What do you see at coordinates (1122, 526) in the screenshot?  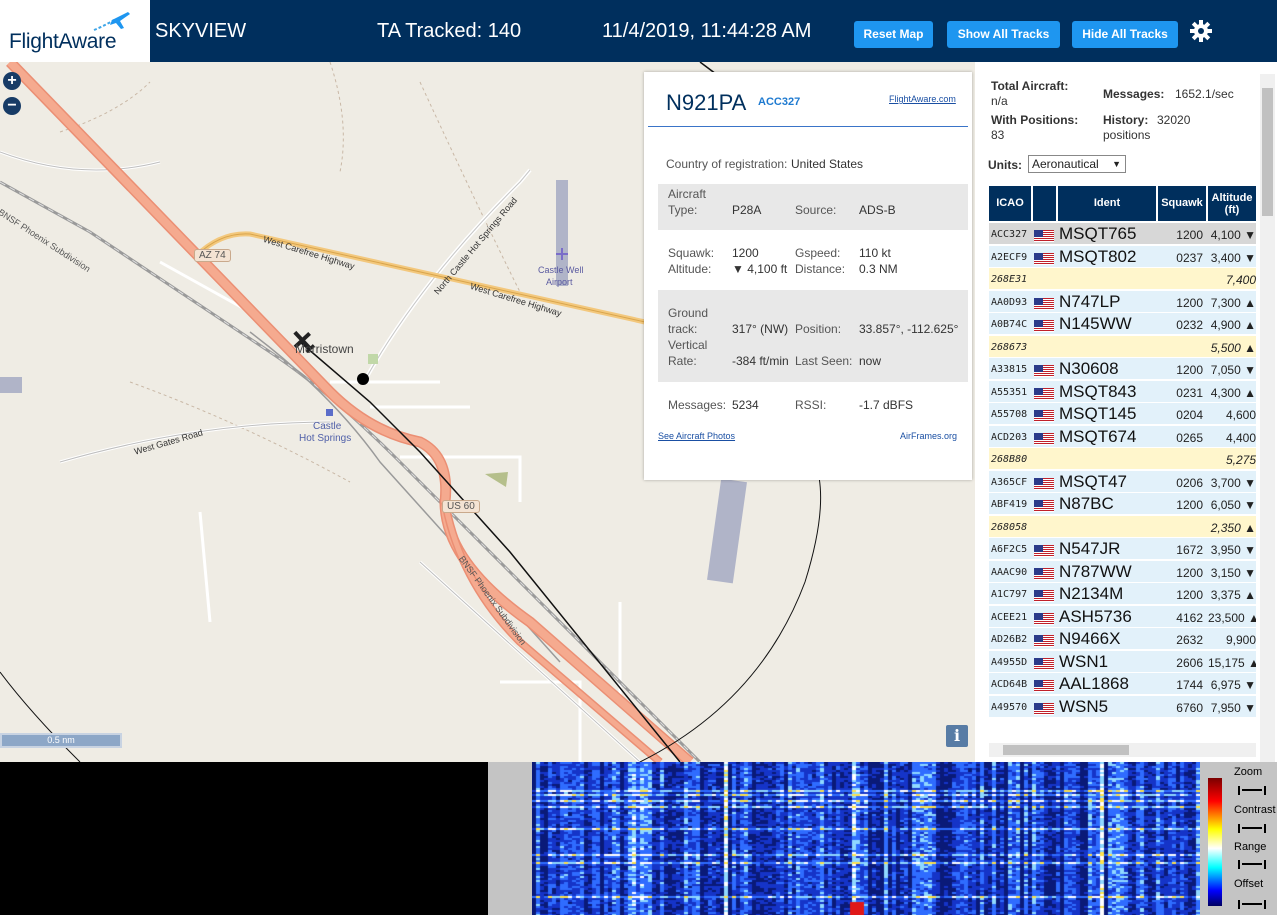 I see `table-row: 268058 2,350 ▲` at bounding box center [1122, 526].